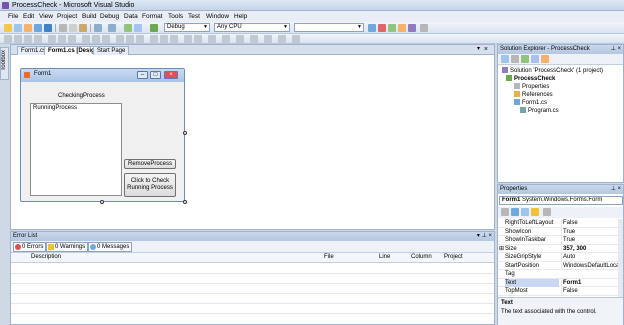  Describe the element at coordinates (535, 212) in the screenshot. I see `events-icon` at that location.